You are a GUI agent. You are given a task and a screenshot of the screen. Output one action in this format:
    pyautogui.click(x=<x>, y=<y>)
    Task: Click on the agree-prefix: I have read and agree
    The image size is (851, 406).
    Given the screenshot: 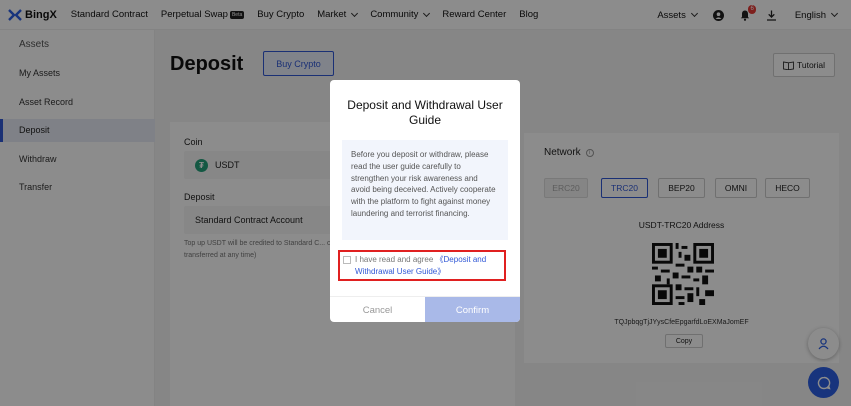 What is the action you would take?
    pyautogui.click(x=394, y=259)
    